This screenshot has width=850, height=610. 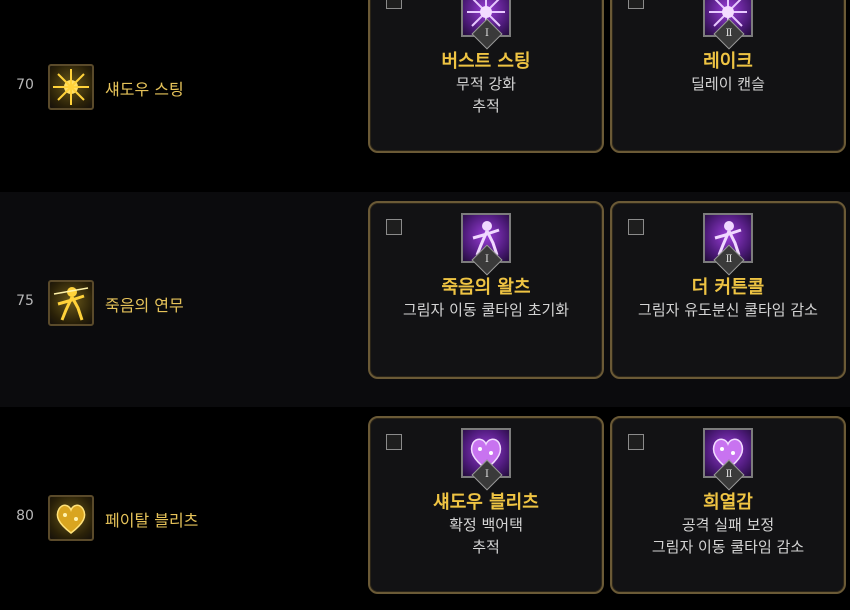 I want to click on tripod-option-card: Ⅱ 더 커튼콜 그림자 유도분신 쿨타임 감소, so click(x=728, y=290).